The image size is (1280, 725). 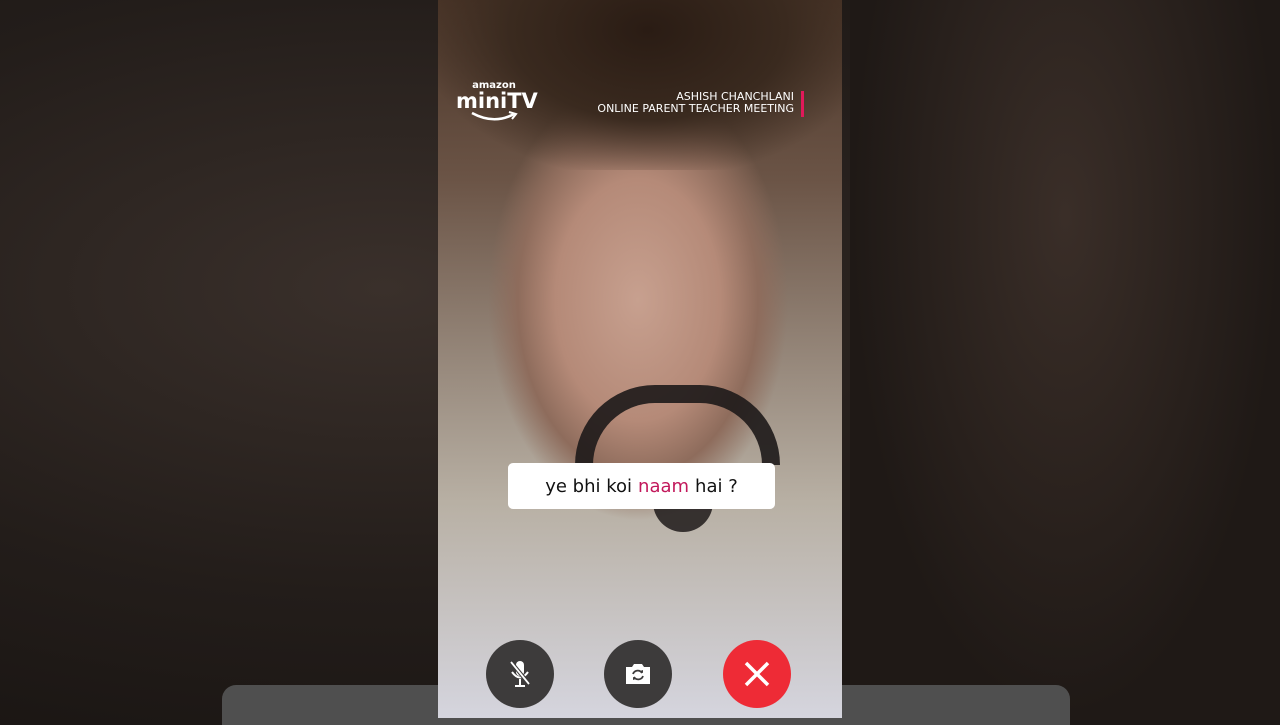 I want to click on caption-text-end: hai ?, so click(x=716, y=486).